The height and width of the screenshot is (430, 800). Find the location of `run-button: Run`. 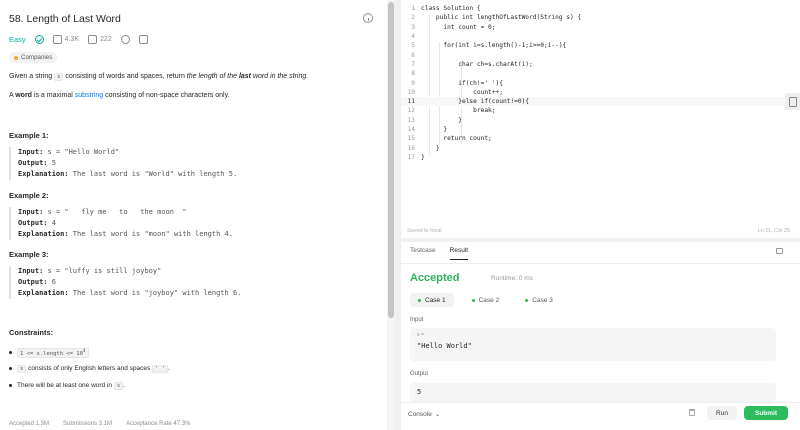

run-button: Run is located at coordinates (722, 413).